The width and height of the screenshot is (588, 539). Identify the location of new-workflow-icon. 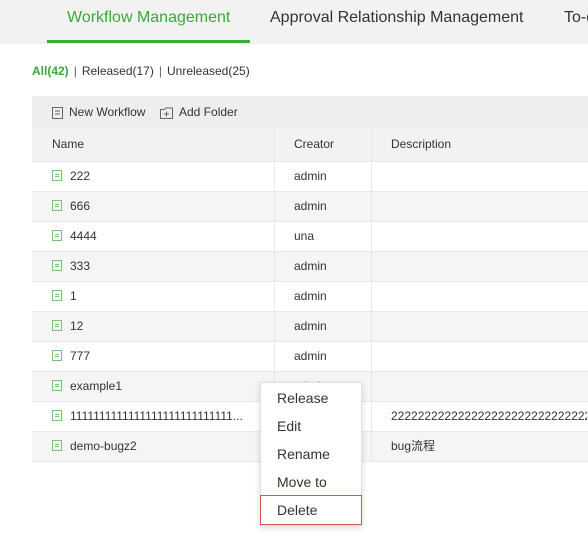
(57, 112).